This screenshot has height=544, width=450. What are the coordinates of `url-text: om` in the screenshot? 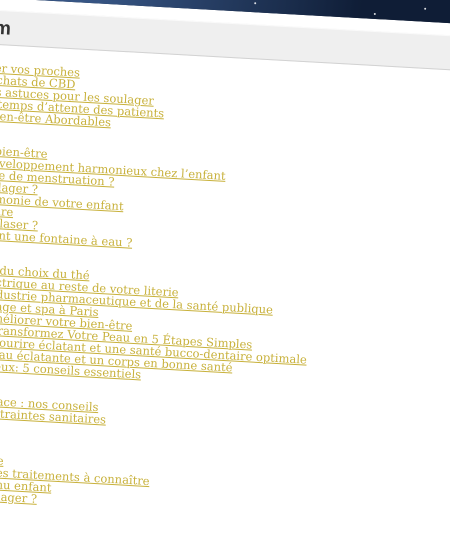 It's located at (6, 28).